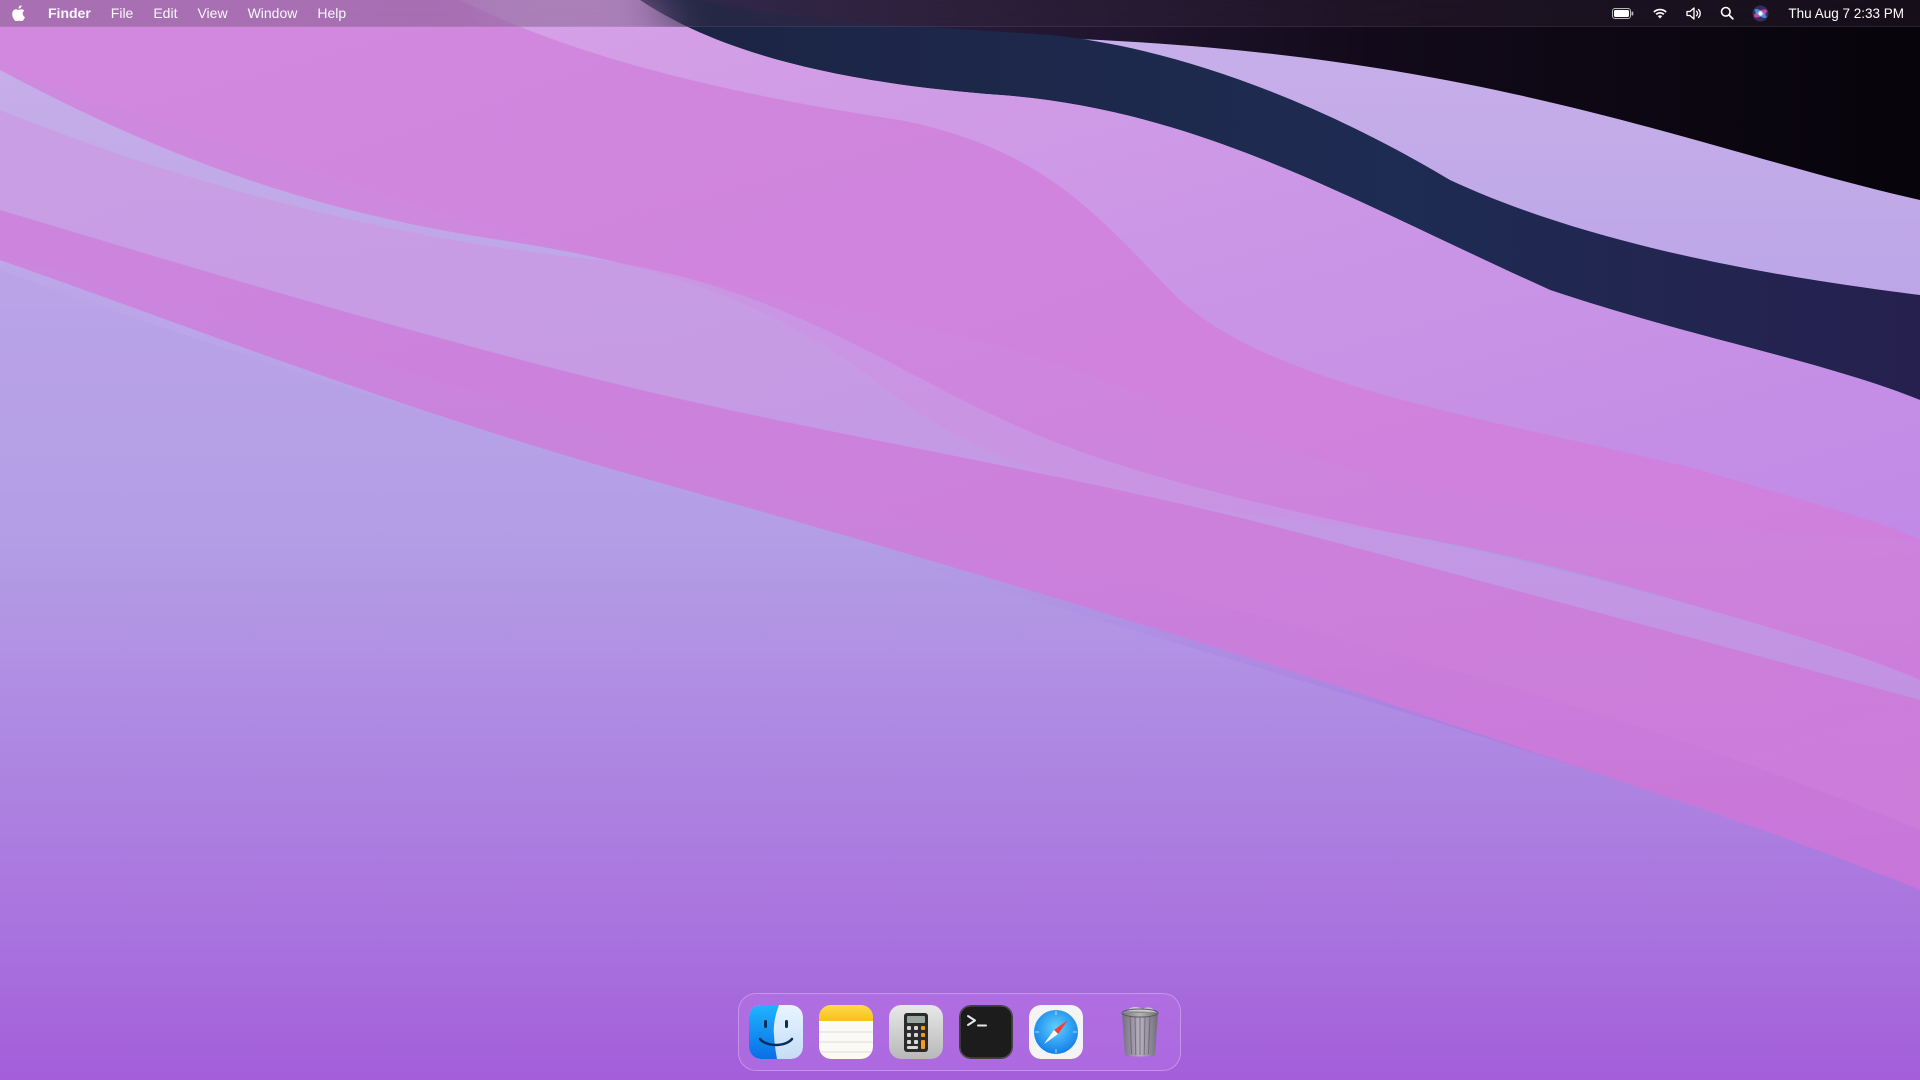  Describe the element at coordinates (986, 1032) in the screenshot. I see `terminal-icon` at that location.